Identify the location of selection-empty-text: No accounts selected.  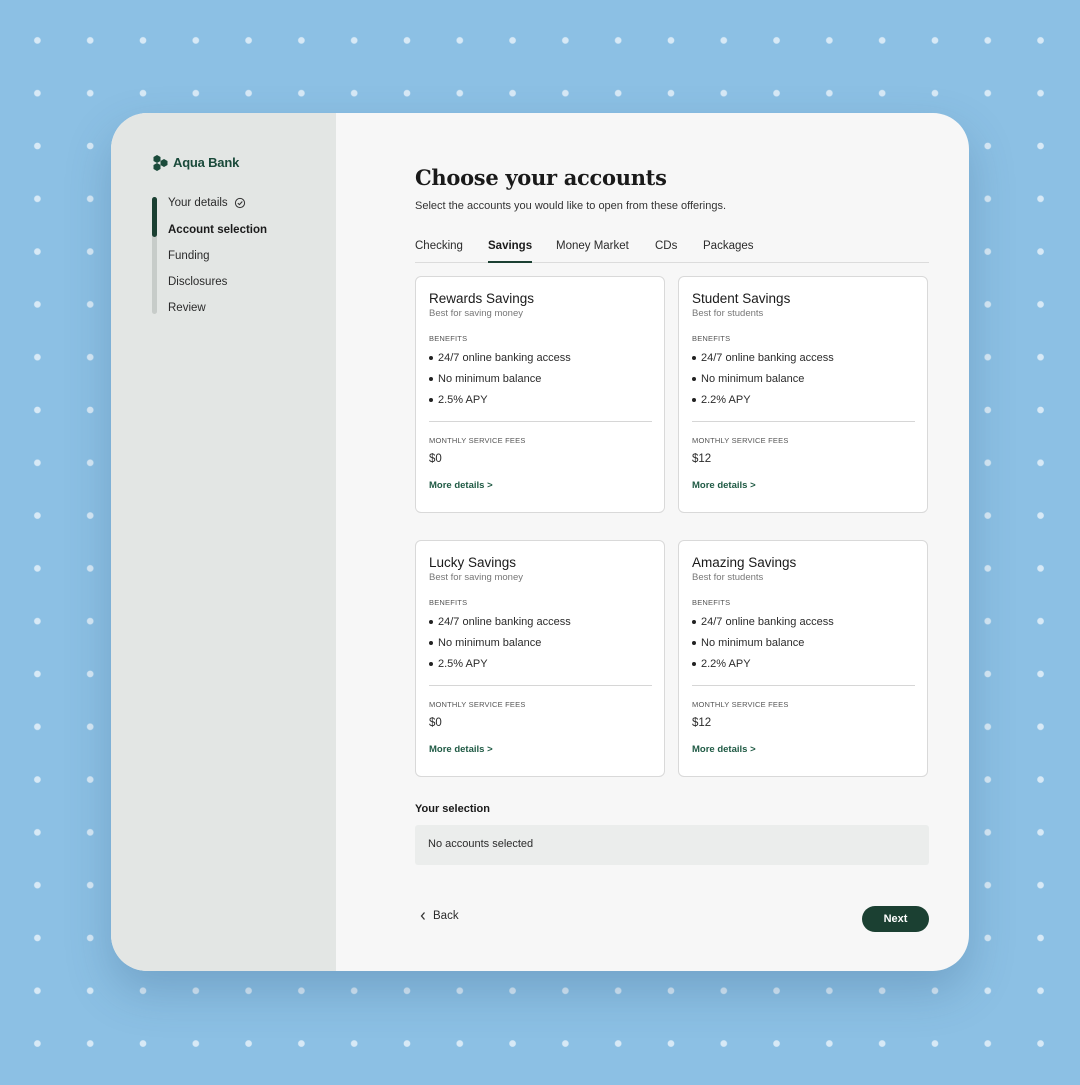
(481, 844).